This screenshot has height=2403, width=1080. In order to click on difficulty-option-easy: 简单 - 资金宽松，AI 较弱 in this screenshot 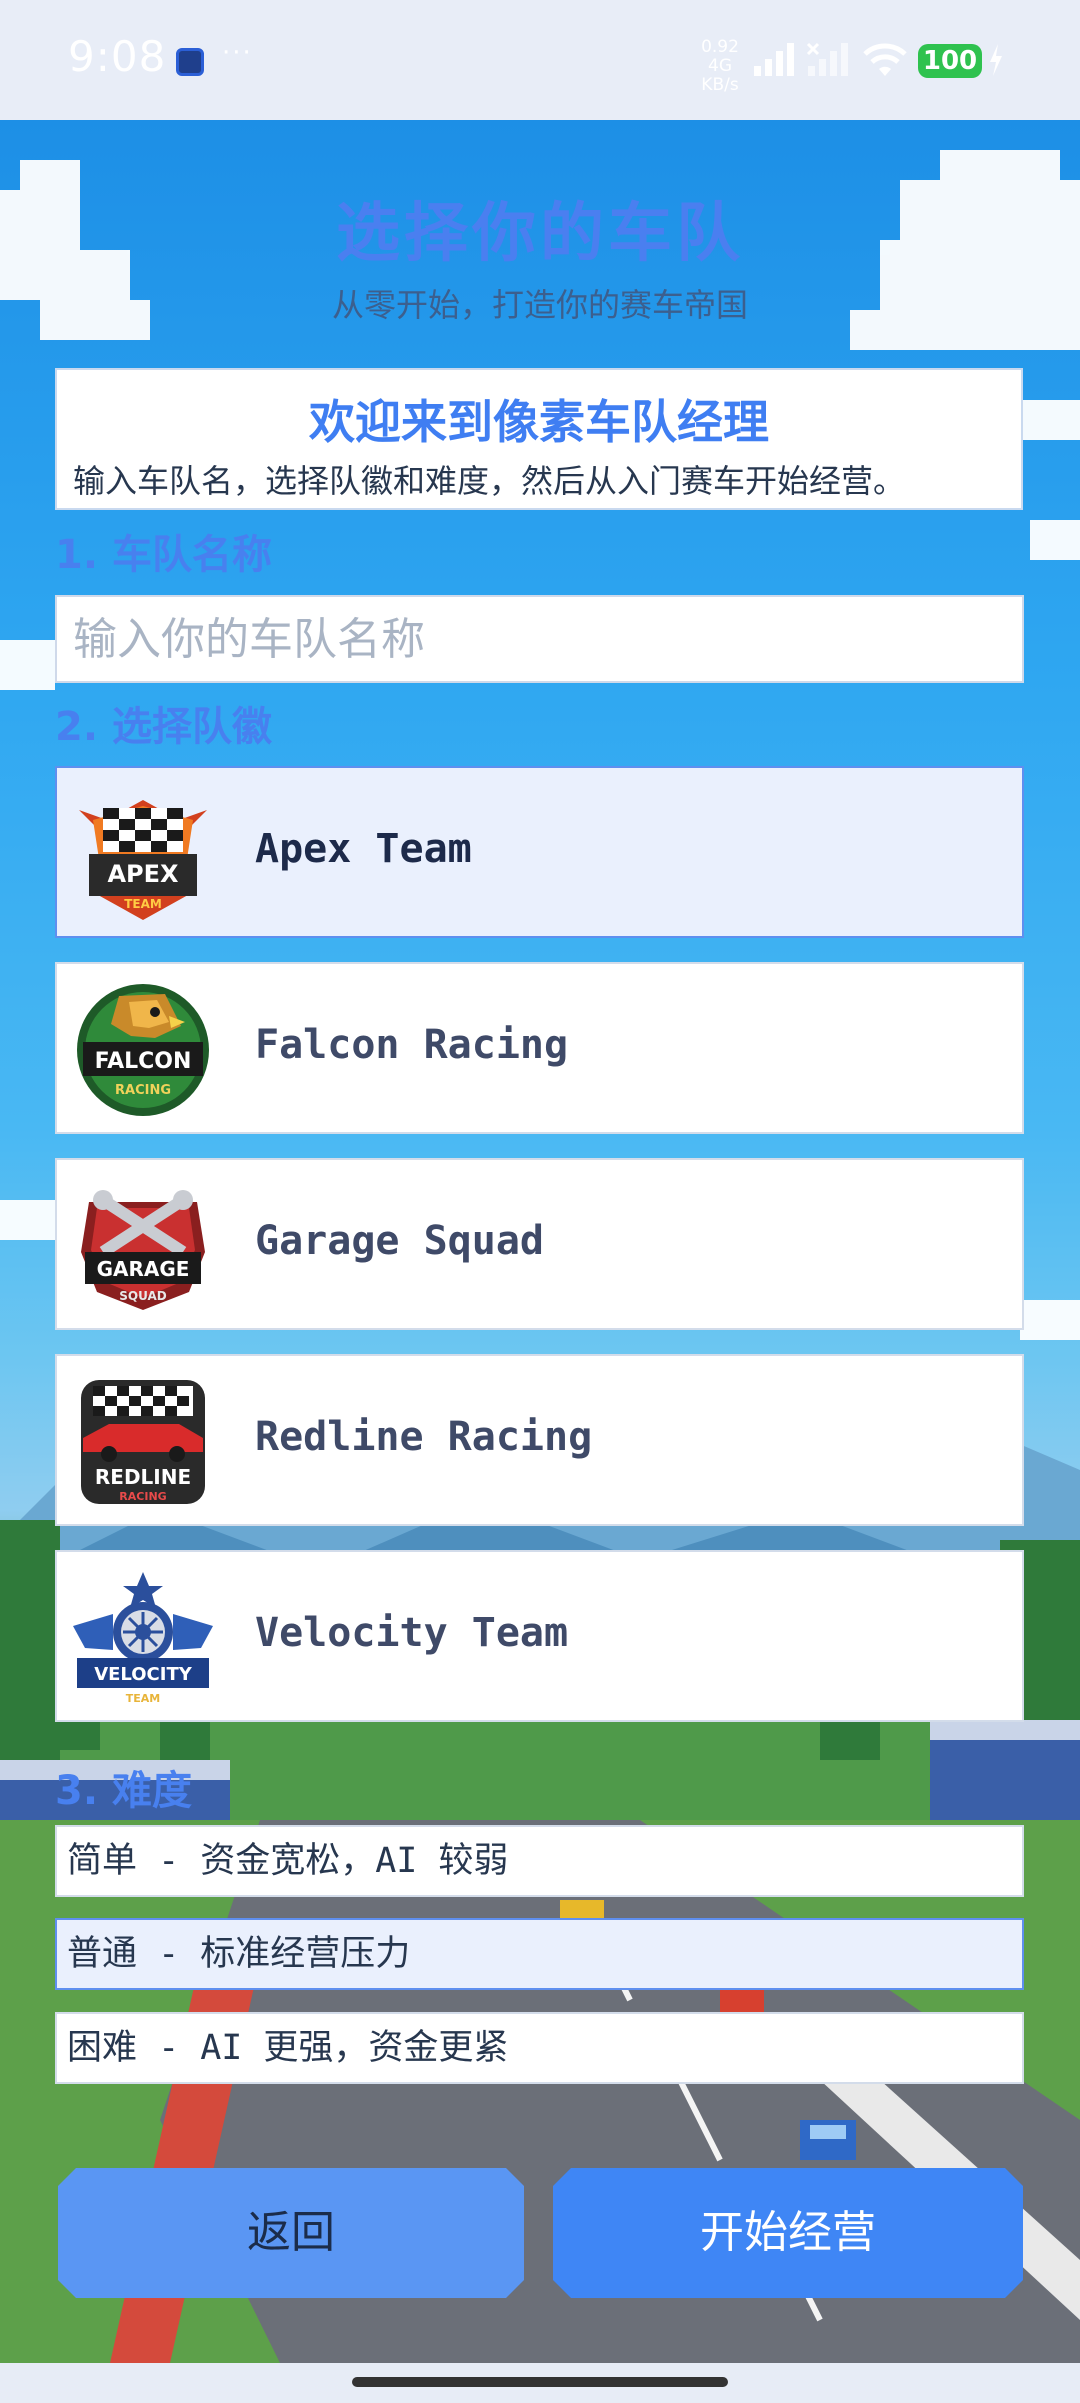, I will do `click(539, 1861)`.